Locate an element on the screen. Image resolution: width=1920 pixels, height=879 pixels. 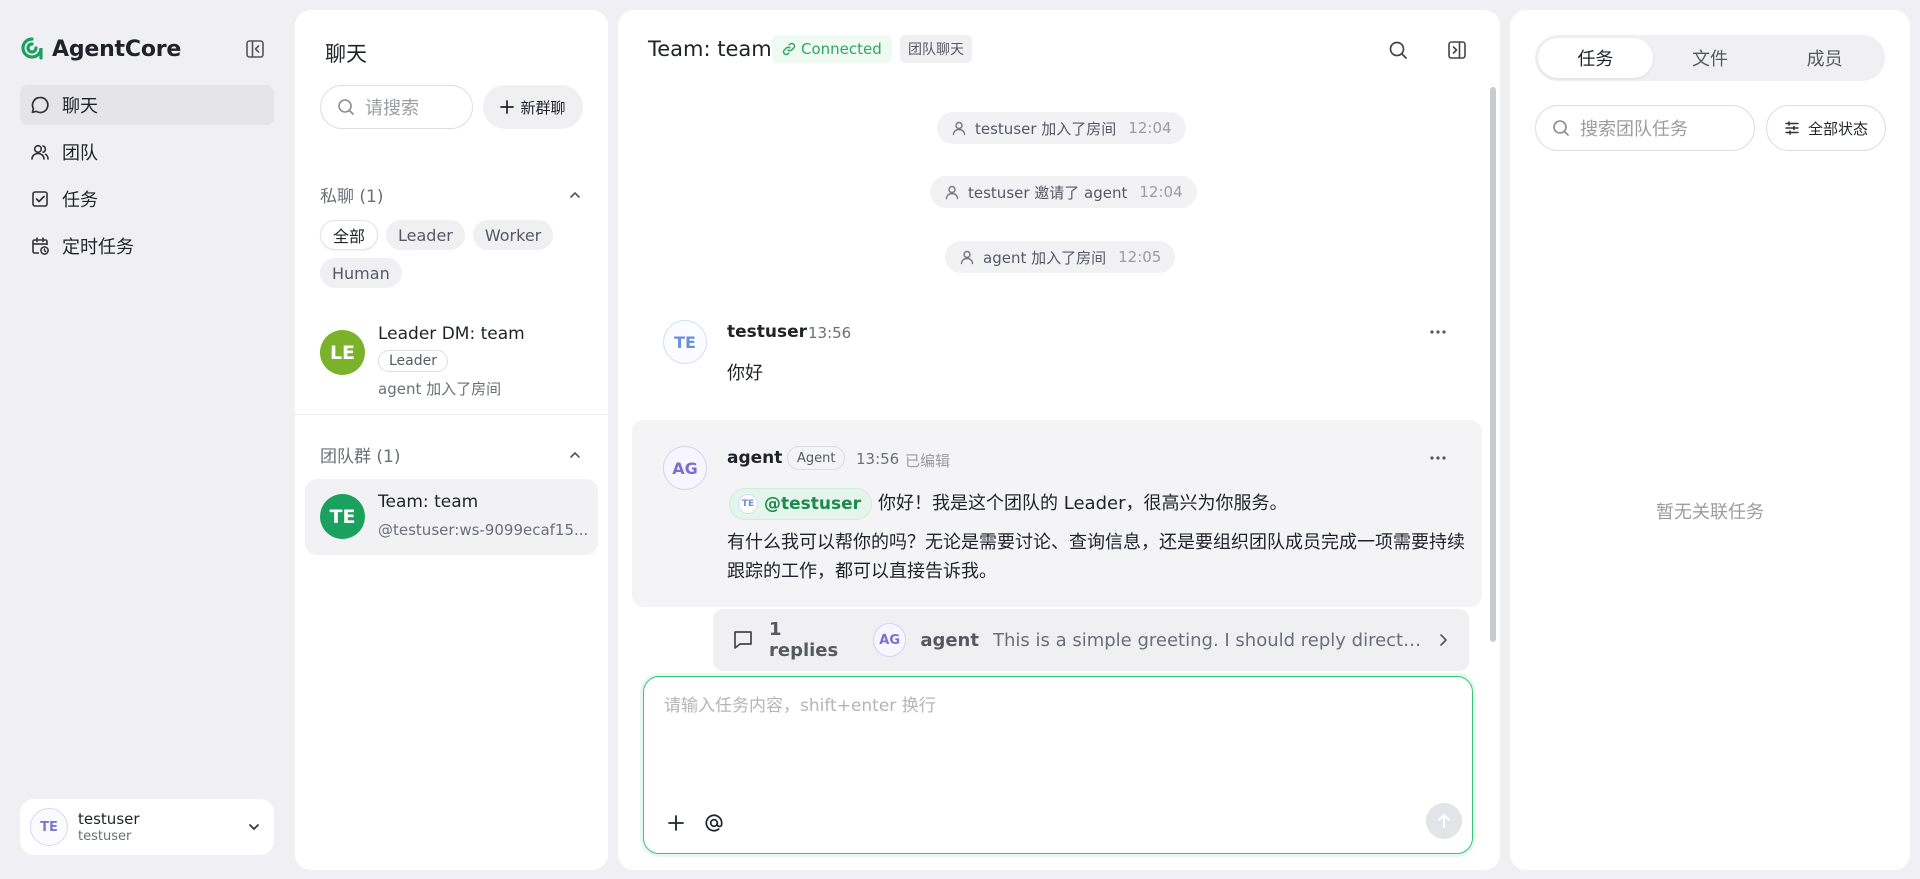
reply-author: agent is located at coordinates (949, 640).